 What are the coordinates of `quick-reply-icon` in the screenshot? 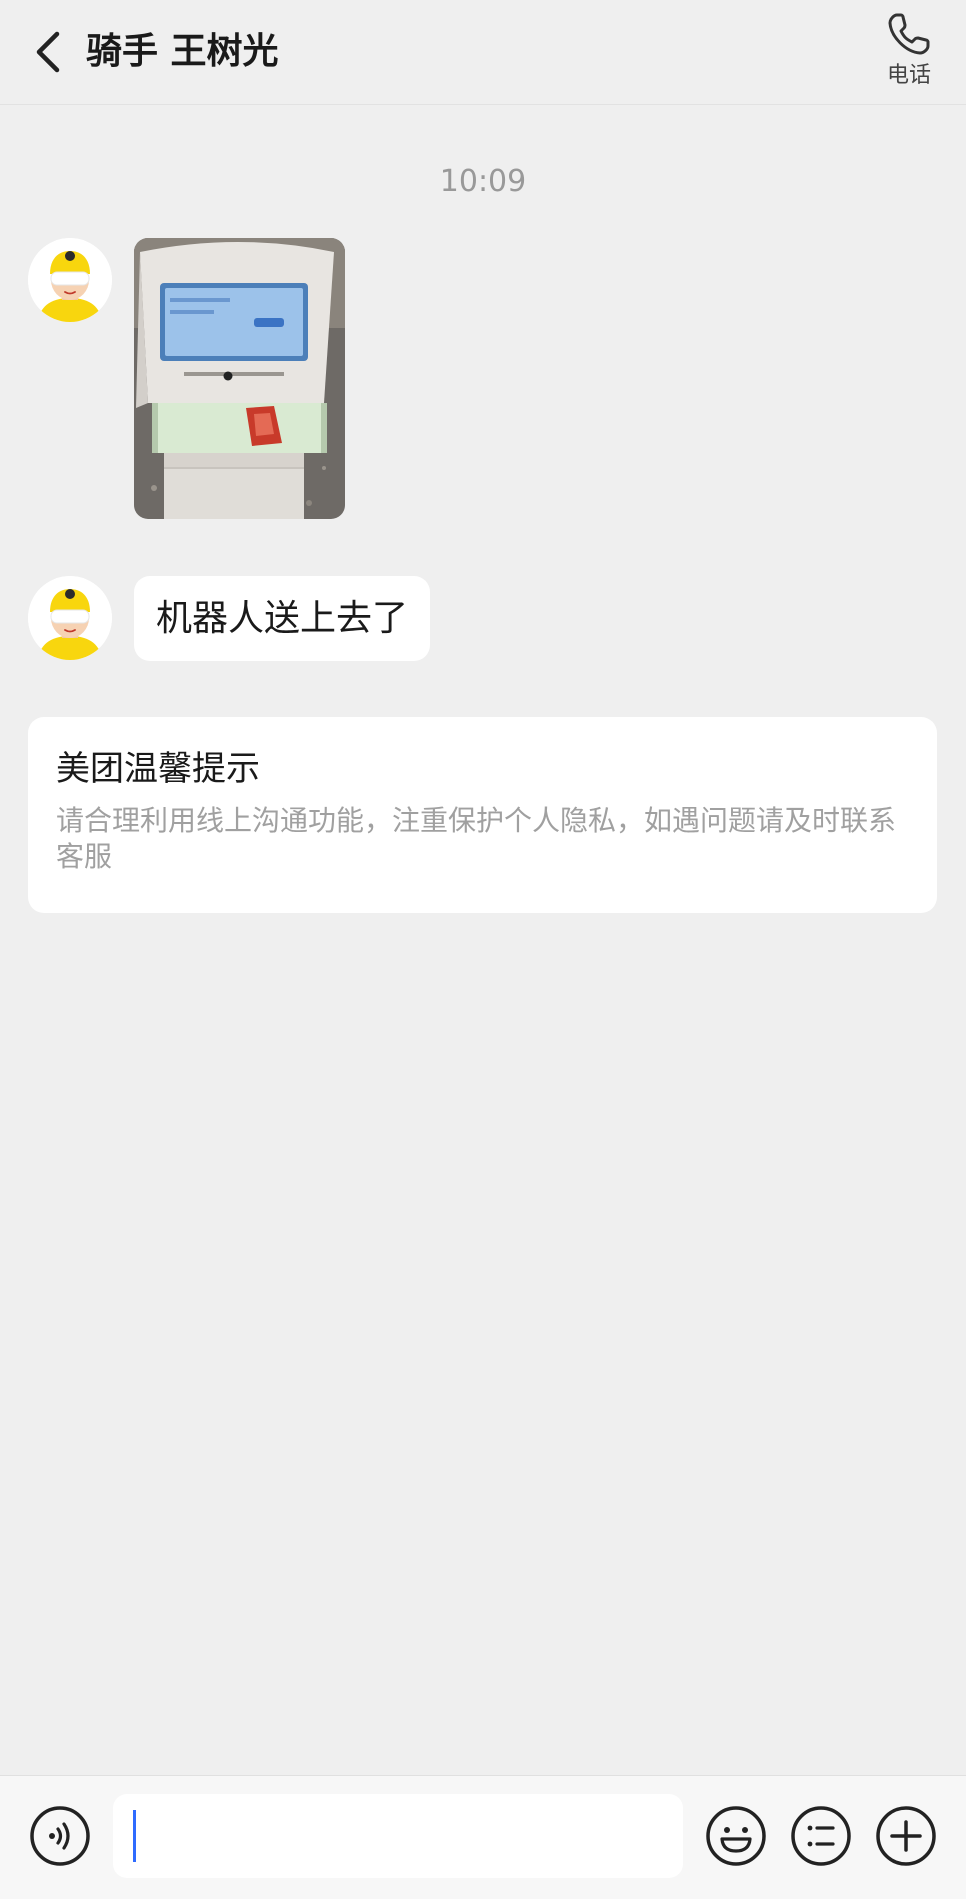 It's located at (821, 1836).